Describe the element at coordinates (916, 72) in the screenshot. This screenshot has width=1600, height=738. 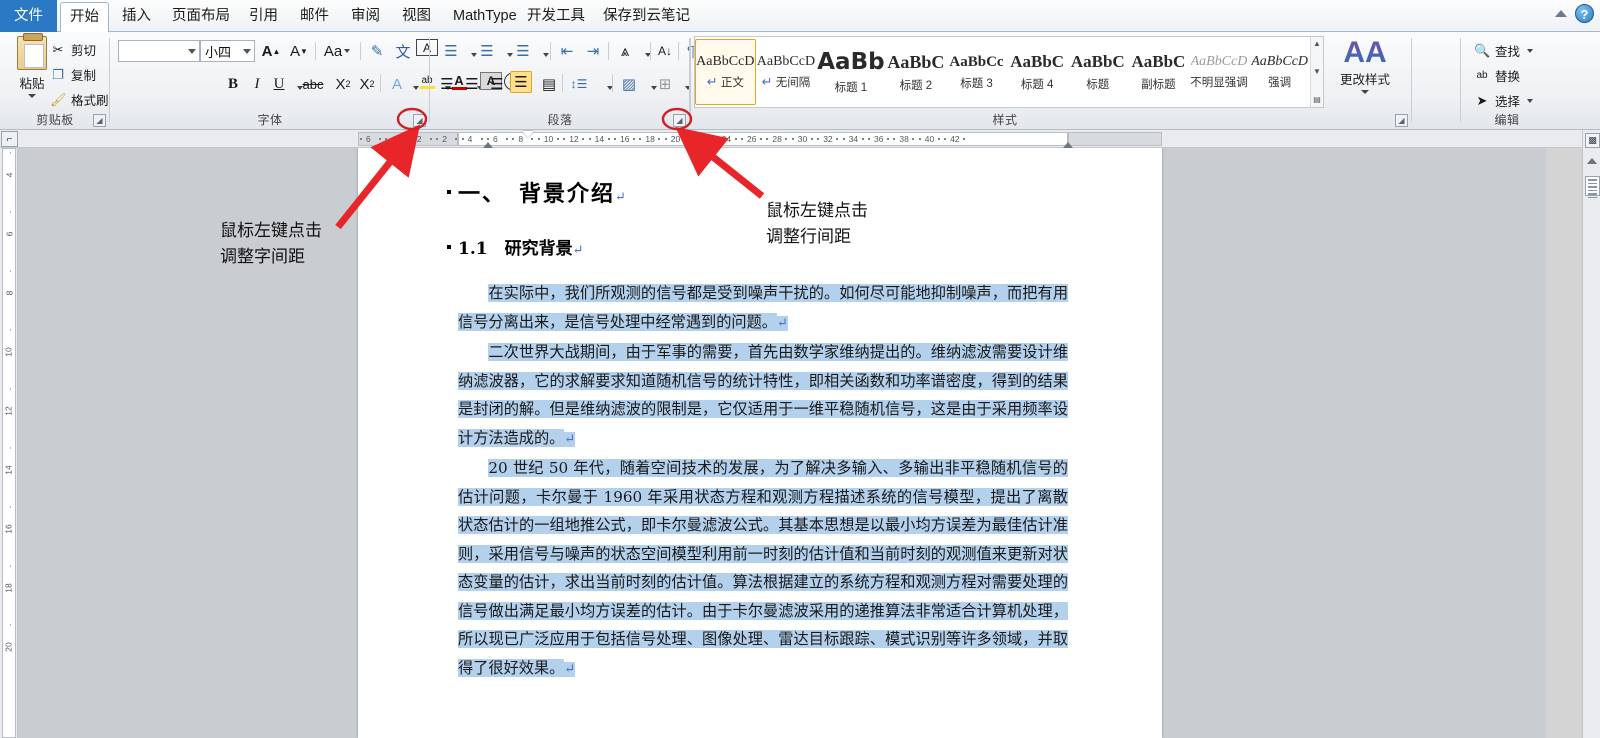
I see `style-item-heading-2: AaBbC 标题 2` at that location.